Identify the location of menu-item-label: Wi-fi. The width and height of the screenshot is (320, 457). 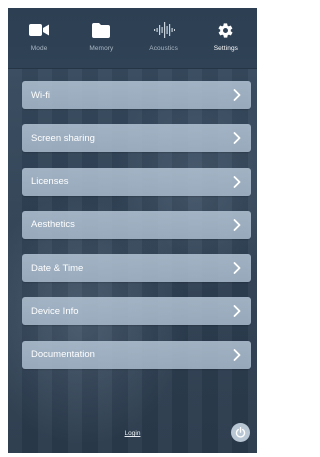
(40, 95).